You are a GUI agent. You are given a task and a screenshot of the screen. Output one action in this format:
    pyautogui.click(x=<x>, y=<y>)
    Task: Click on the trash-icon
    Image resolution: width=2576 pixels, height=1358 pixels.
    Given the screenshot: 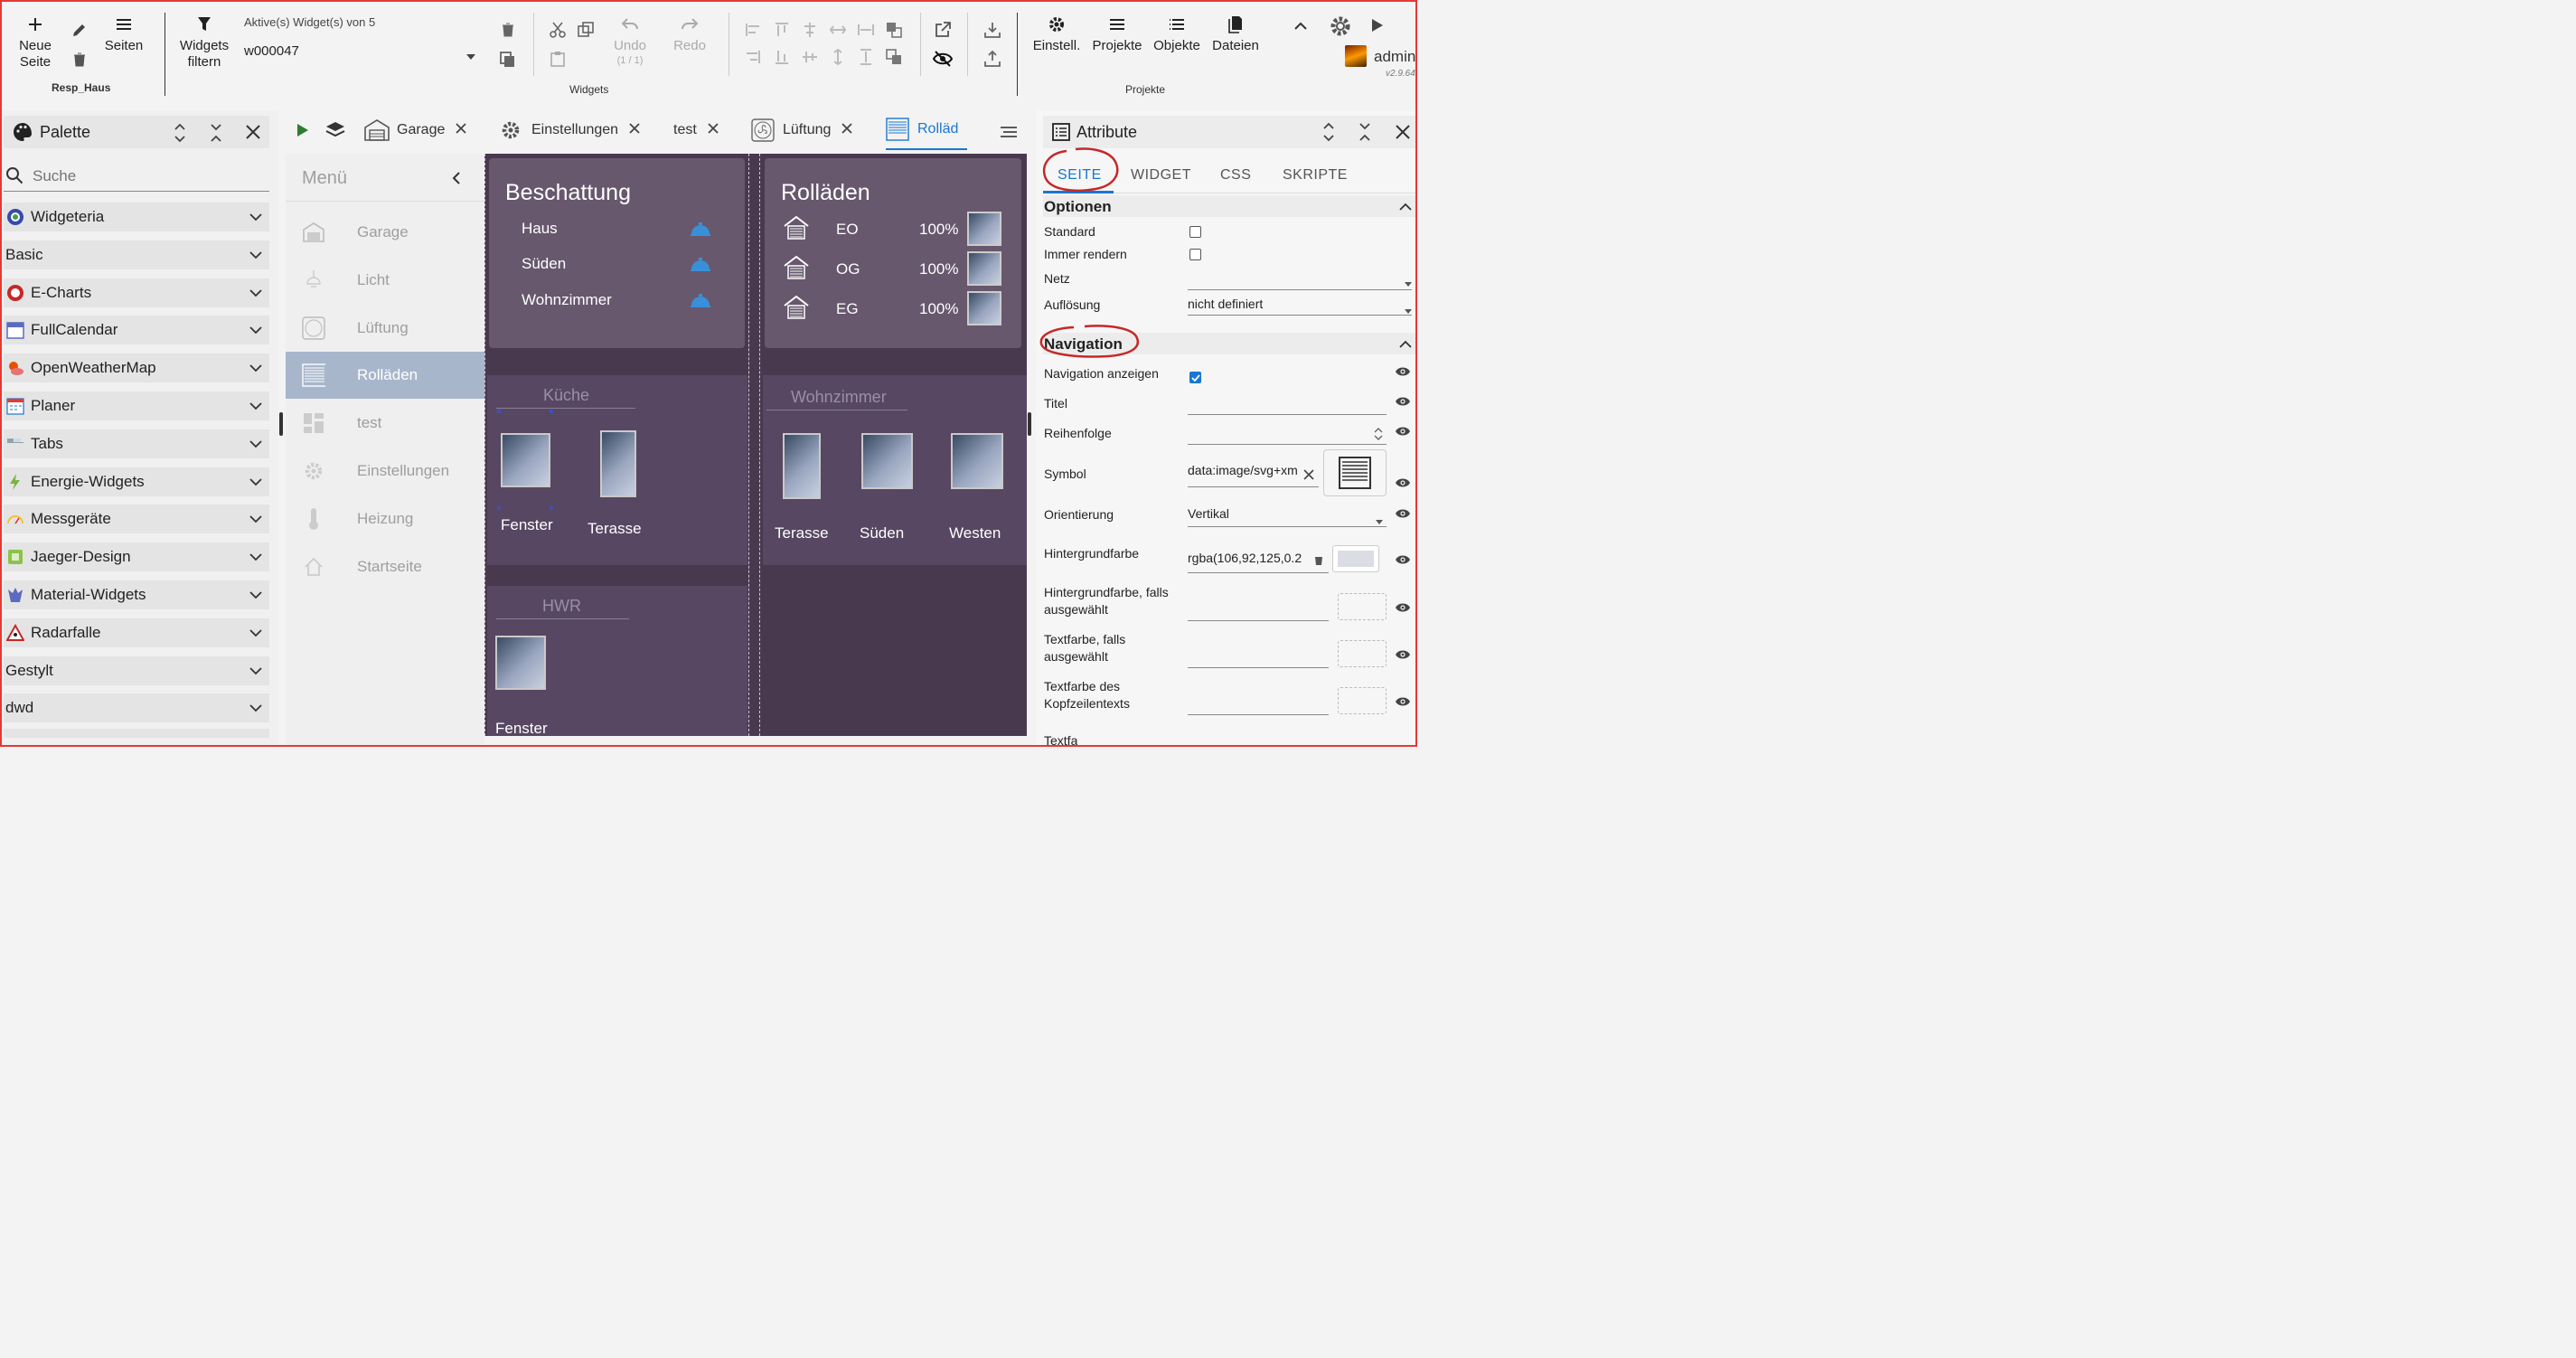 What is the action you would take?
    pyautogui.click(x=1318, y=562)
    